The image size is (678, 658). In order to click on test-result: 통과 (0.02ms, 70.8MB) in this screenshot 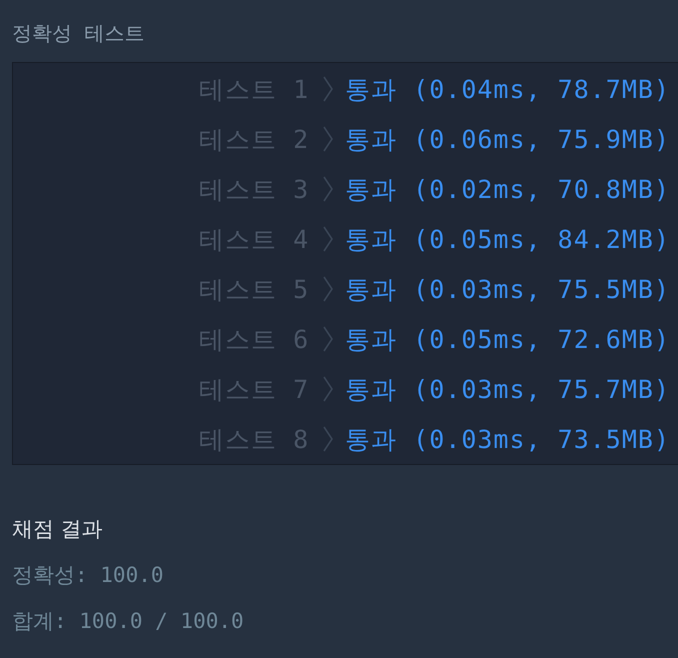, I will do `click(507, 190)`.